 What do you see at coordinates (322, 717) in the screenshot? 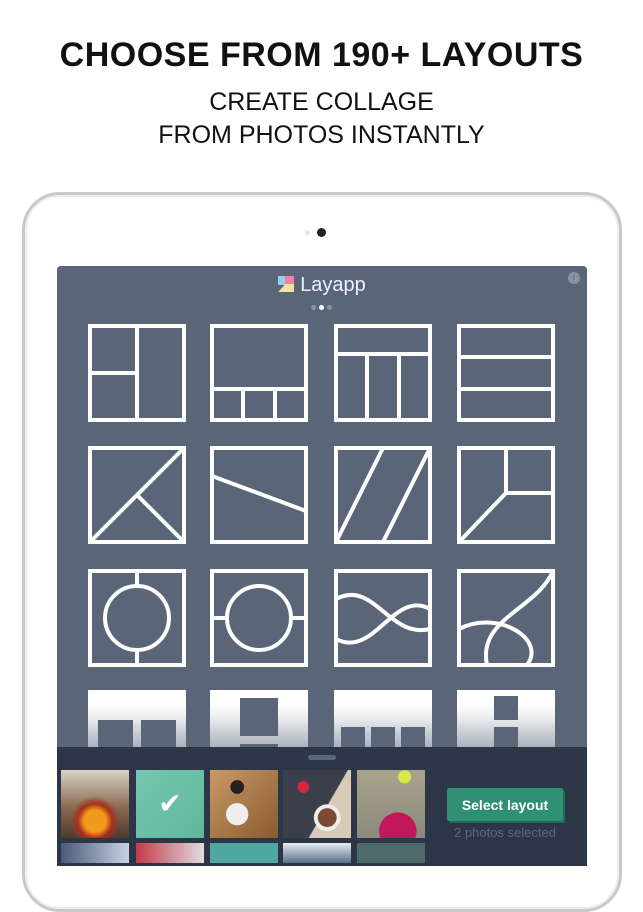
I see `fade-overlay` at bounding box center [322, 717].